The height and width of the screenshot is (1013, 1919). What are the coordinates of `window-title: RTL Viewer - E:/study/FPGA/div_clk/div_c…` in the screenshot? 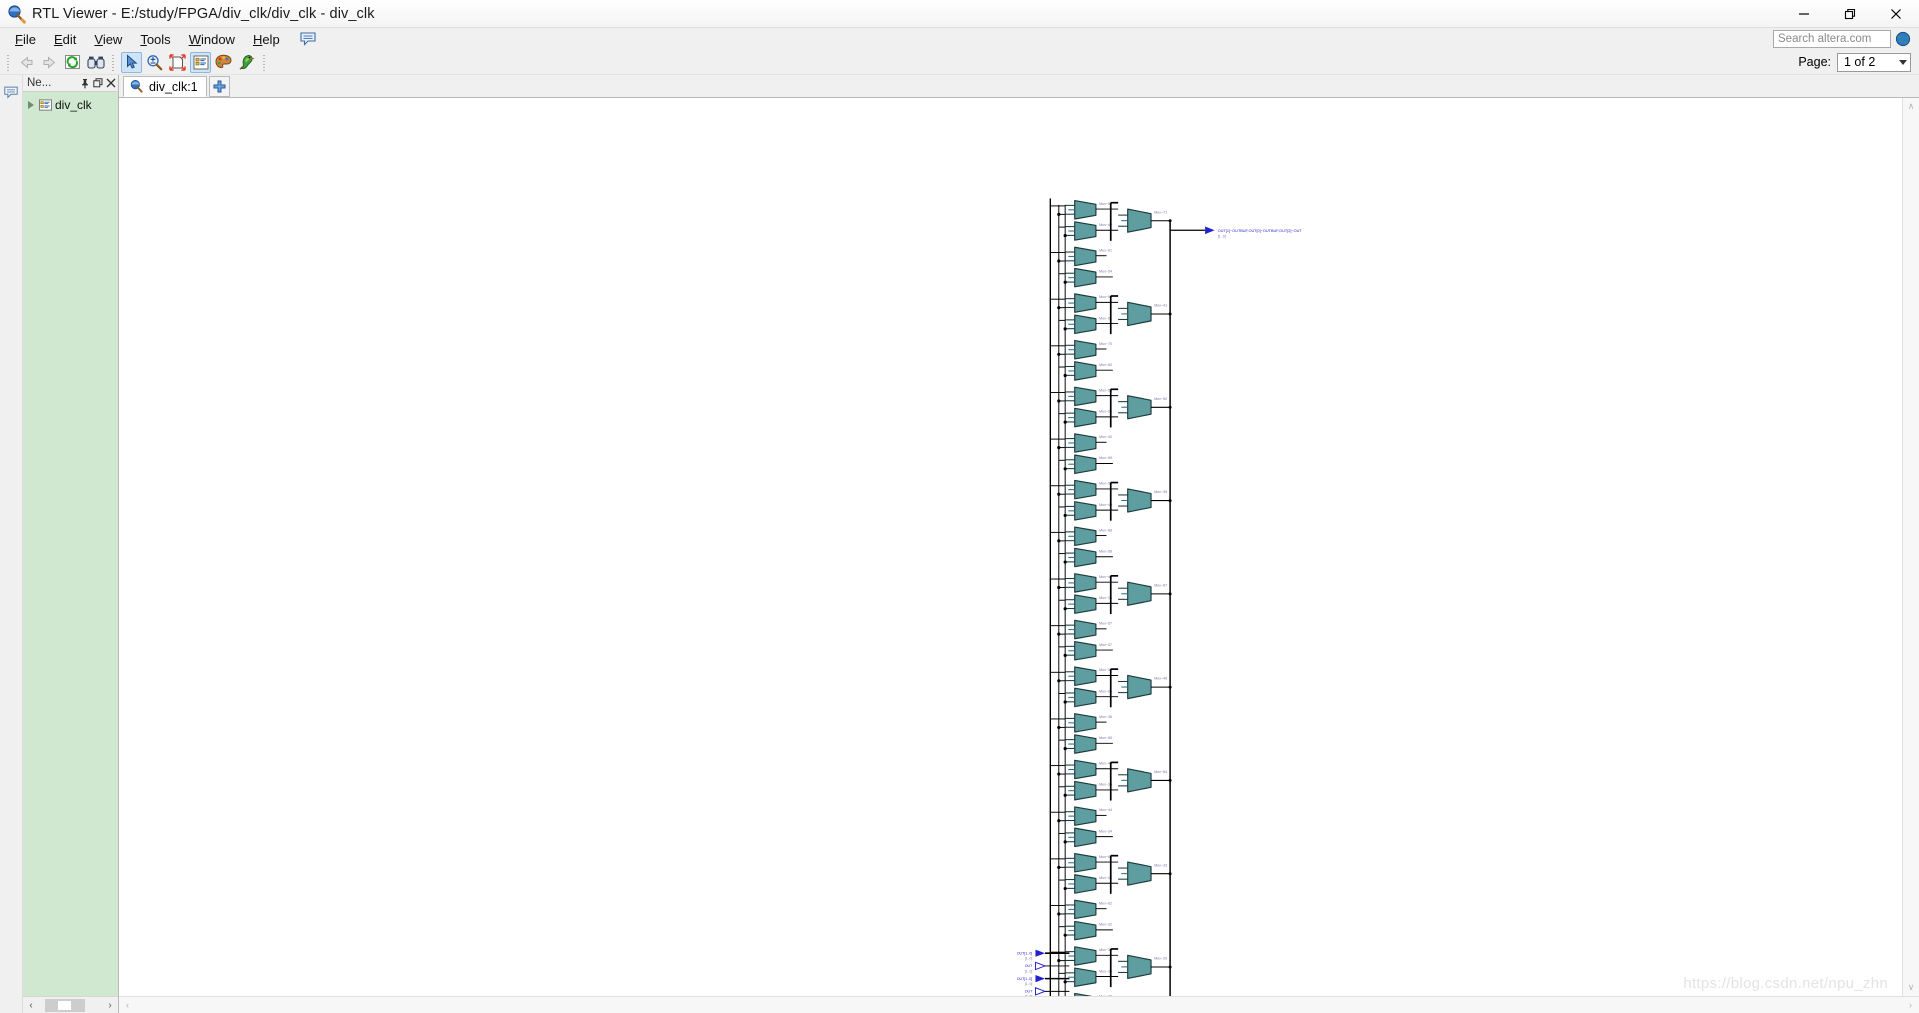 It's located at (203, 13).